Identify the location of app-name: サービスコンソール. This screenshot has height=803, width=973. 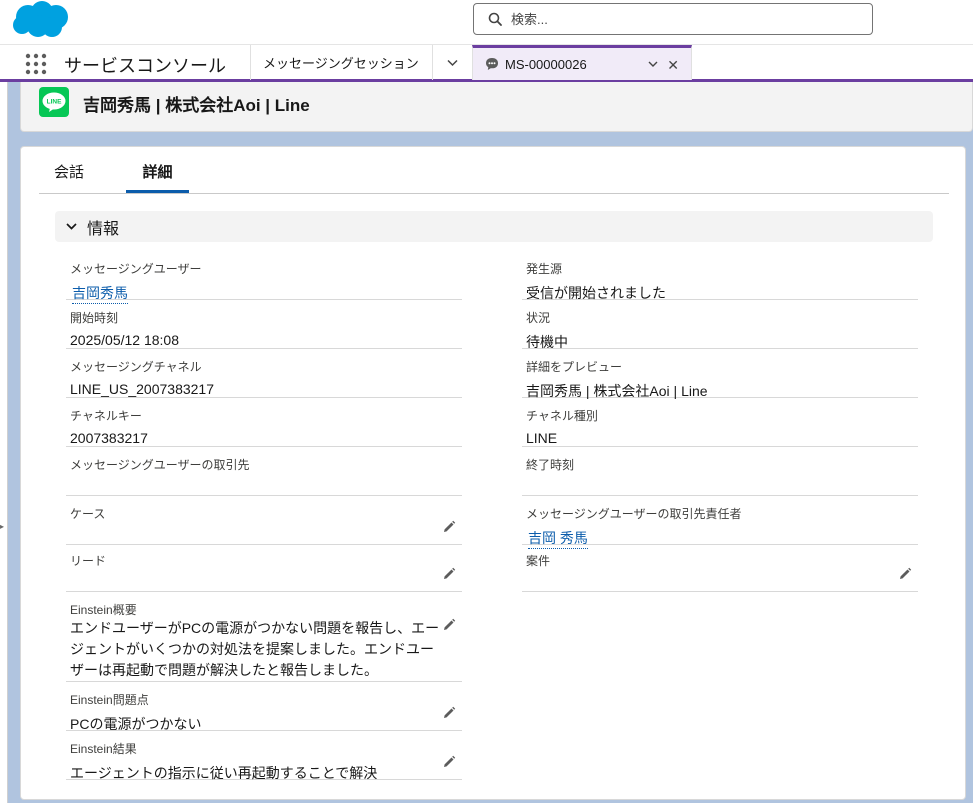
(145, 66).